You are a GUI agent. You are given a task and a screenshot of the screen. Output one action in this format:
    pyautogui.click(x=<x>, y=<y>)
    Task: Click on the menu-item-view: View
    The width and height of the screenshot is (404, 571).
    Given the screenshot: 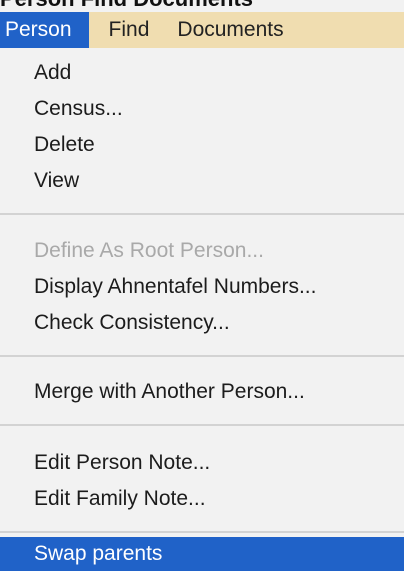 What is the action you would take?
    pyautogui.click(x=202, y=181)
    